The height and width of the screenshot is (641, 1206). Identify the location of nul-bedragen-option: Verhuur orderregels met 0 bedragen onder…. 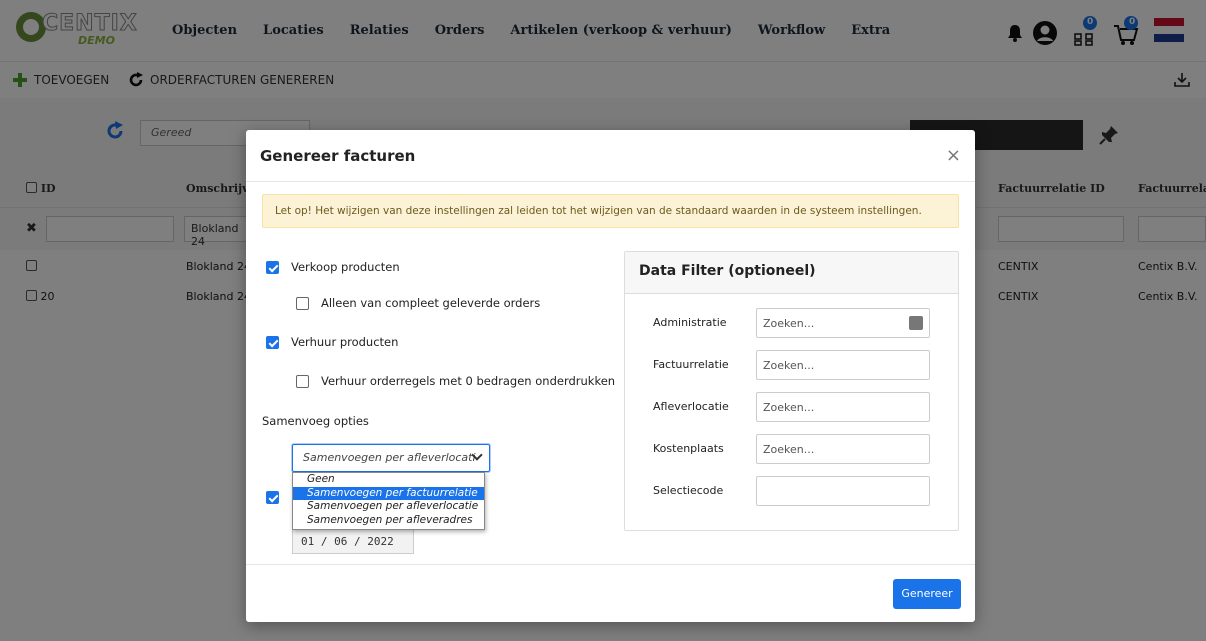
(455, 381).